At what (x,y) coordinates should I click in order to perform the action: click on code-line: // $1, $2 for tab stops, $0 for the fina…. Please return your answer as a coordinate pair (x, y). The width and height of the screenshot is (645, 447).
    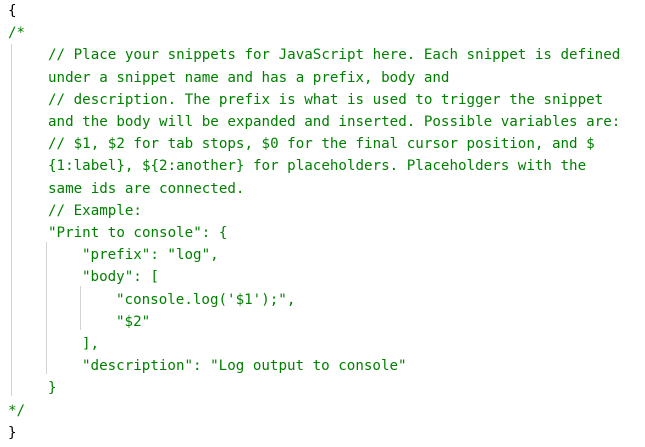
    Looking at the image, I should click on (321, 144).